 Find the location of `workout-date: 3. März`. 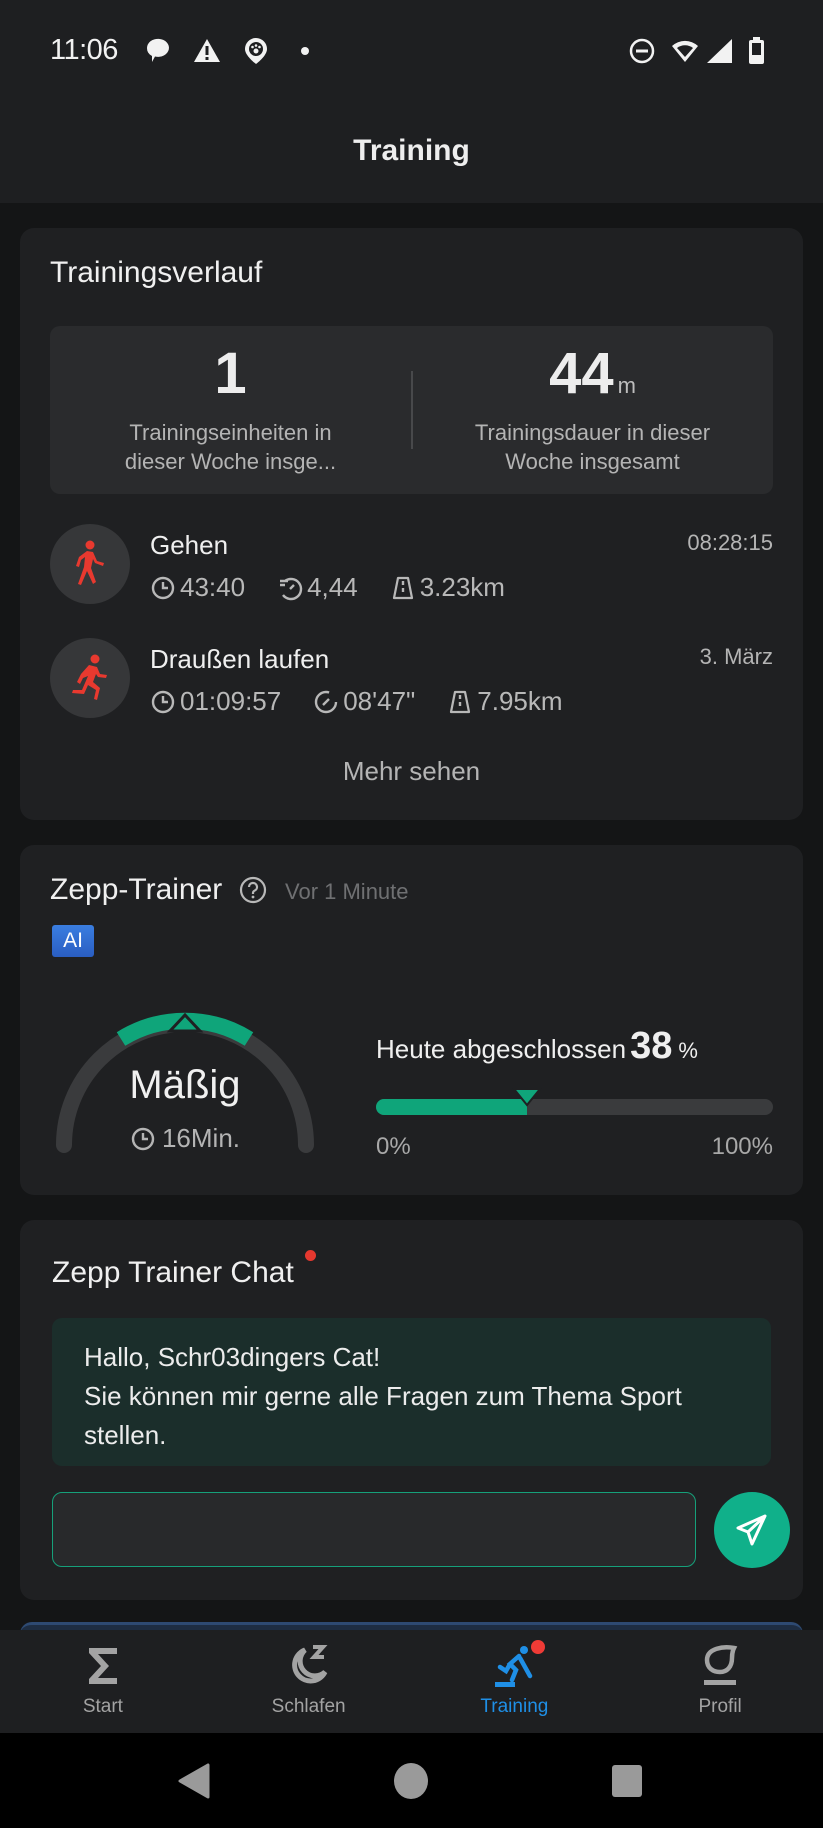

workout-date: 3. März is located at coordinates (736, 656).